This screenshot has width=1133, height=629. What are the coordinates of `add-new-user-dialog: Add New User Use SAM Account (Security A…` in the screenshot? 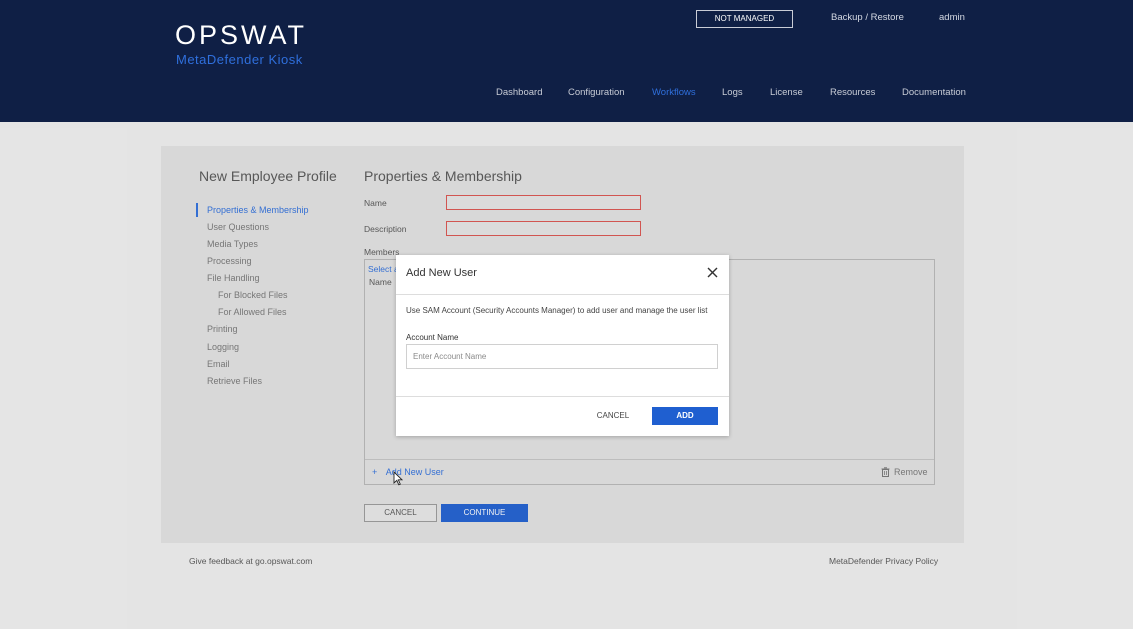 It's located at (562, 345).